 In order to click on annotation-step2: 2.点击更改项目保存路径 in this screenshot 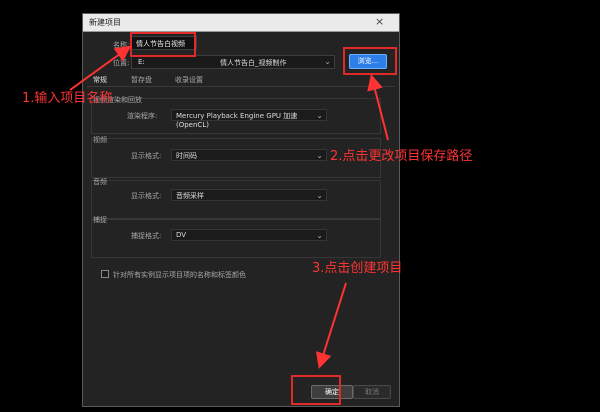, I will do `click(401, 156)`.